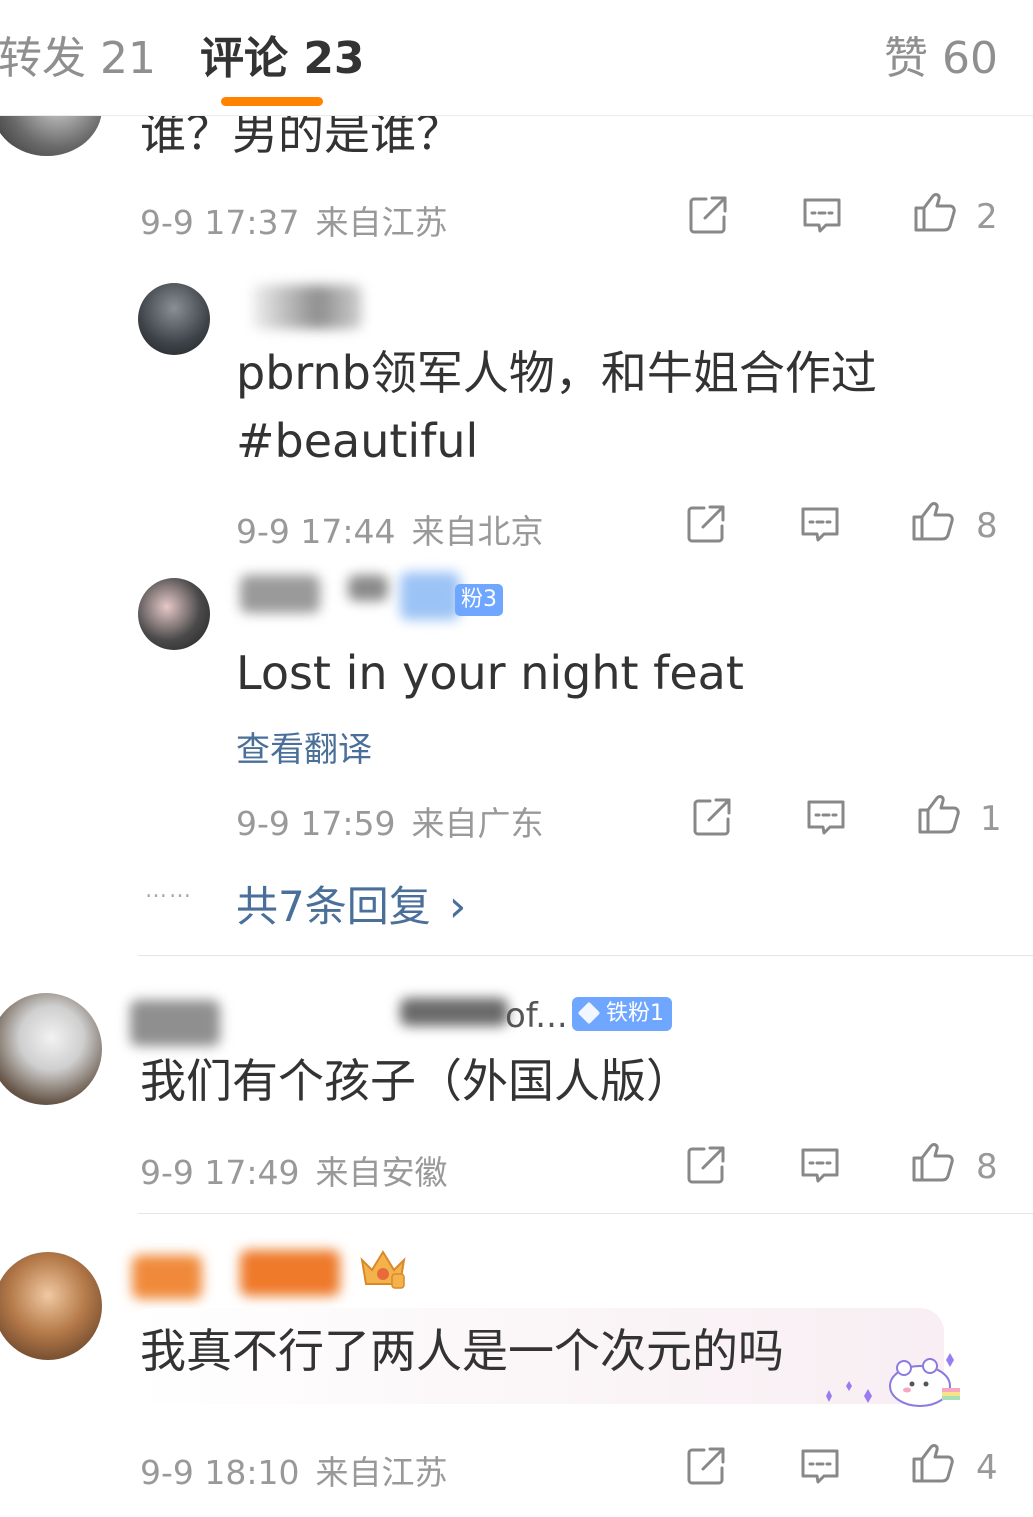 Image resolution: width=1033 pixels, height=1517 pixels. What do you see at coordinates (477, 531) in the screenshot?
I see `reply-location: 来自北京` at bounding box center [477, 531].